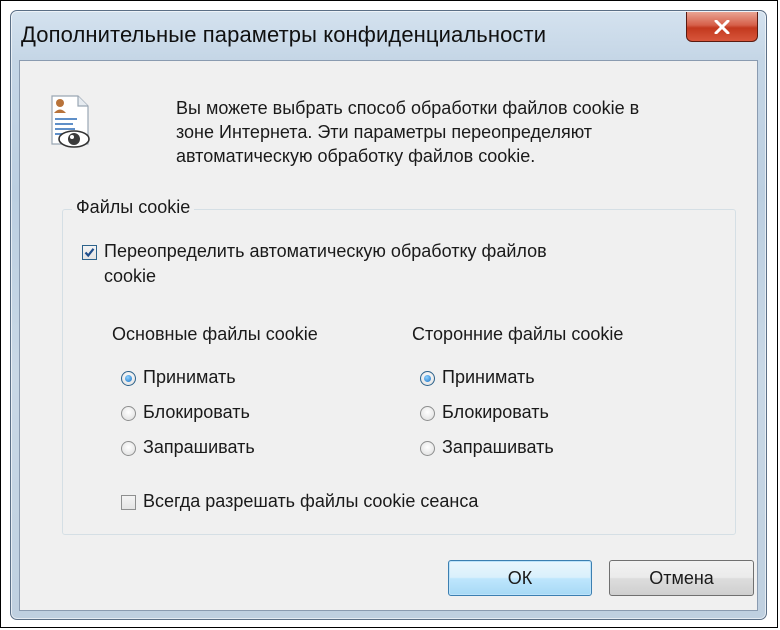 This screenshot has width=780, height=630. Describe the element at coordinates (128, 502) in the screenshot. I see `always-allow-session-cookies-checkbox` at that location.